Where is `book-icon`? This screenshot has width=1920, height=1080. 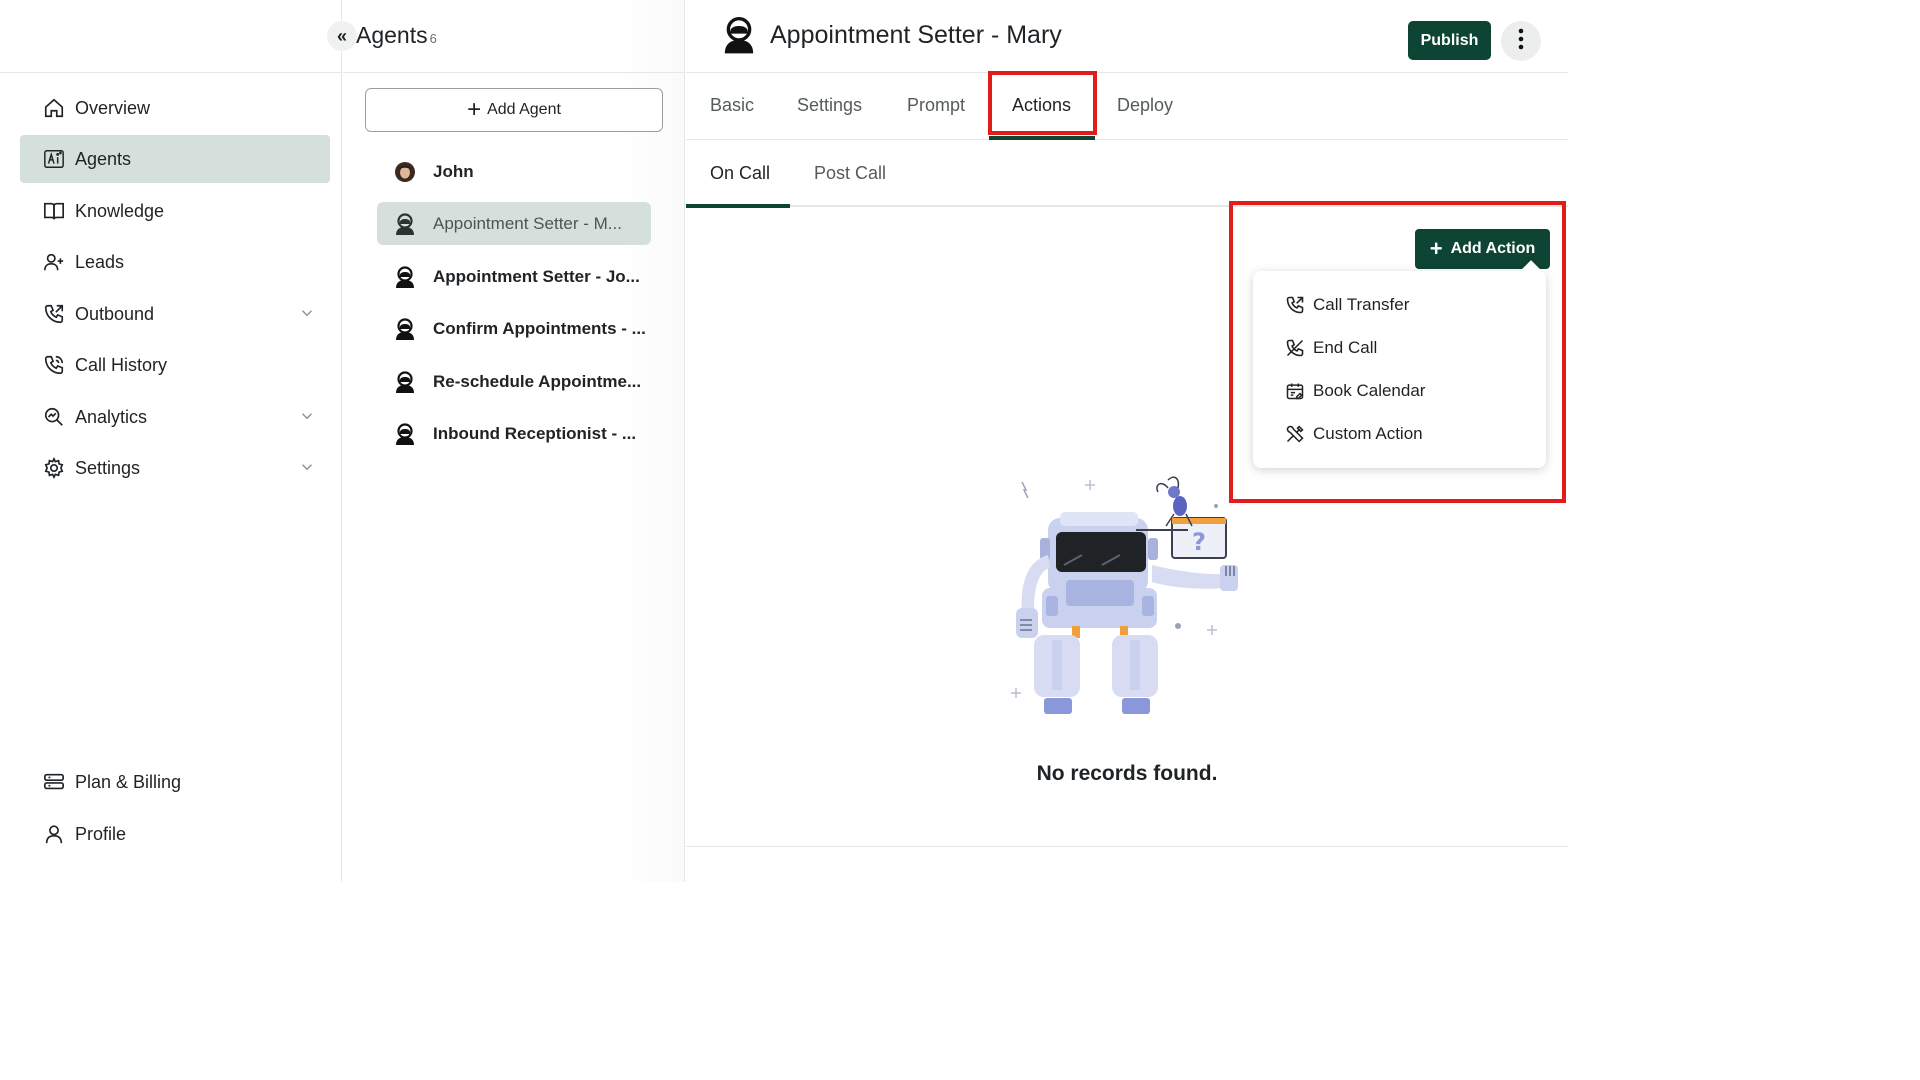
book-icon is located at coordinates (54, 211).